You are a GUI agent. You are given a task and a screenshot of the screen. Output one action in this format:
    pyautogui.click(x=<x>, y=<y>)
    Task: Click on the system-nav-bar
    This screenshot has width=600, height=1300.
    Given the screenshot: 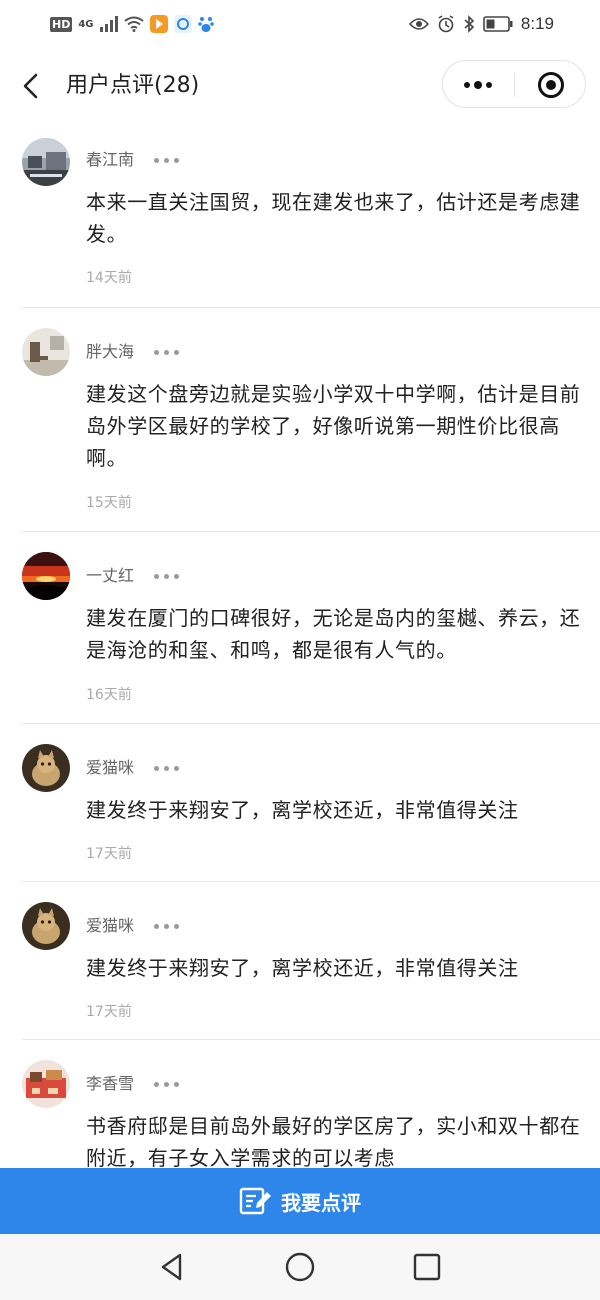 What is the action you would take?
    pyautogui.click(x=300, y=1267)
    